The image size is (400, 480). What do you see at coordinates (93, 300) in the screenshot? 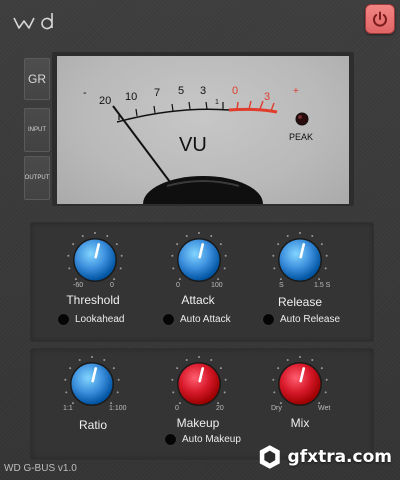
I see `threshold-label: Threshold` at bounding box center [93, 300].